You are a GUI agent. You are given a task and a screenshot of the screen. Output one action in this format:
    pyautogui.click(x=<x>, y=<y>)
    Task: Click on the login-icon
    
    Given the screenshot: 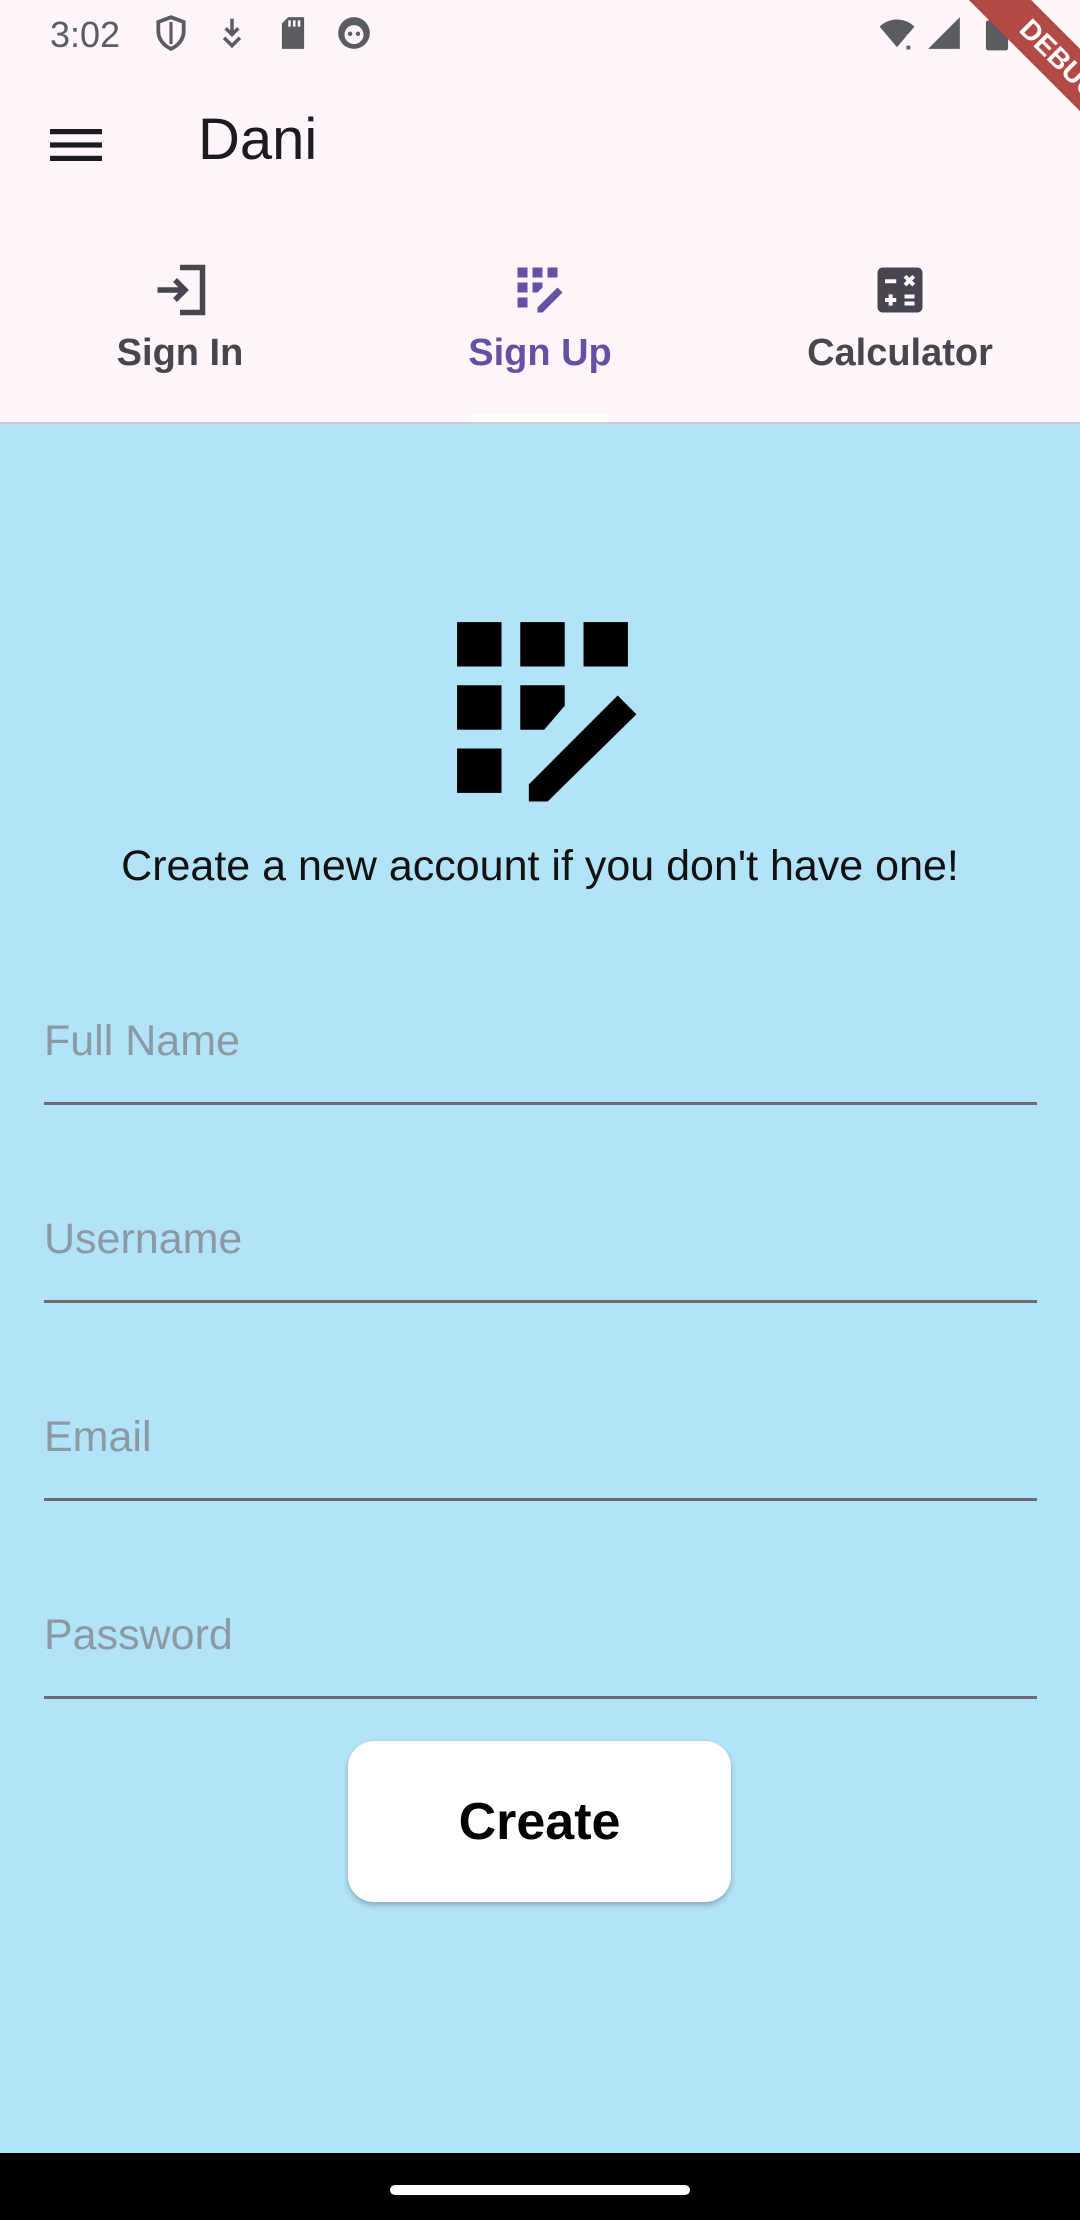 What is the action you would take?
    pyautogui.click(x=181, y=290)
    